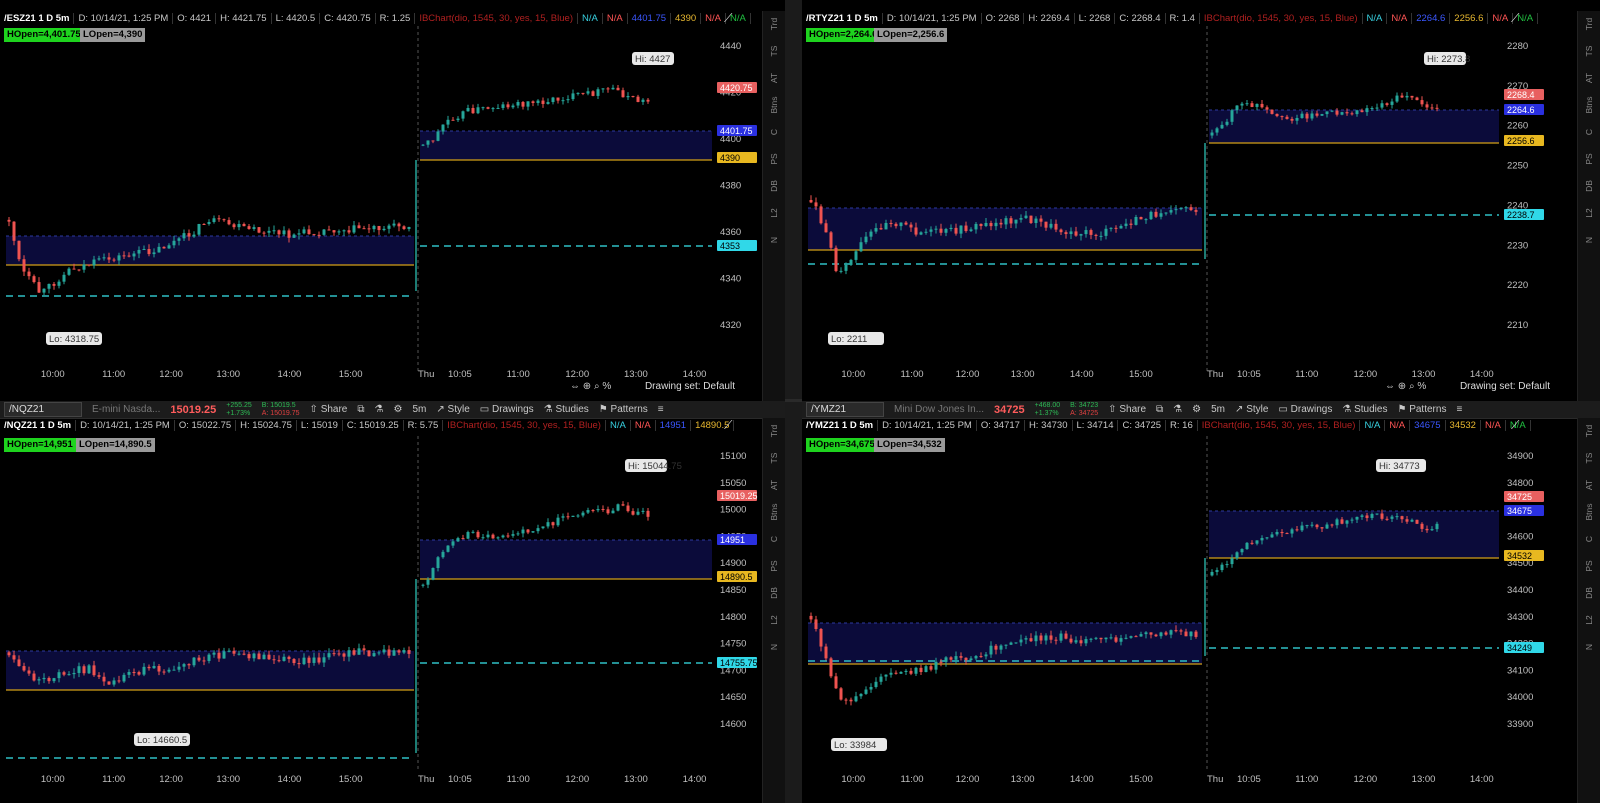 This screenshot has width=1600, height=803. What do you see at coordinates (1517, 166) in the screenshot?
I see `y-tick-label: 2250` at bounding box center [1517, 166].